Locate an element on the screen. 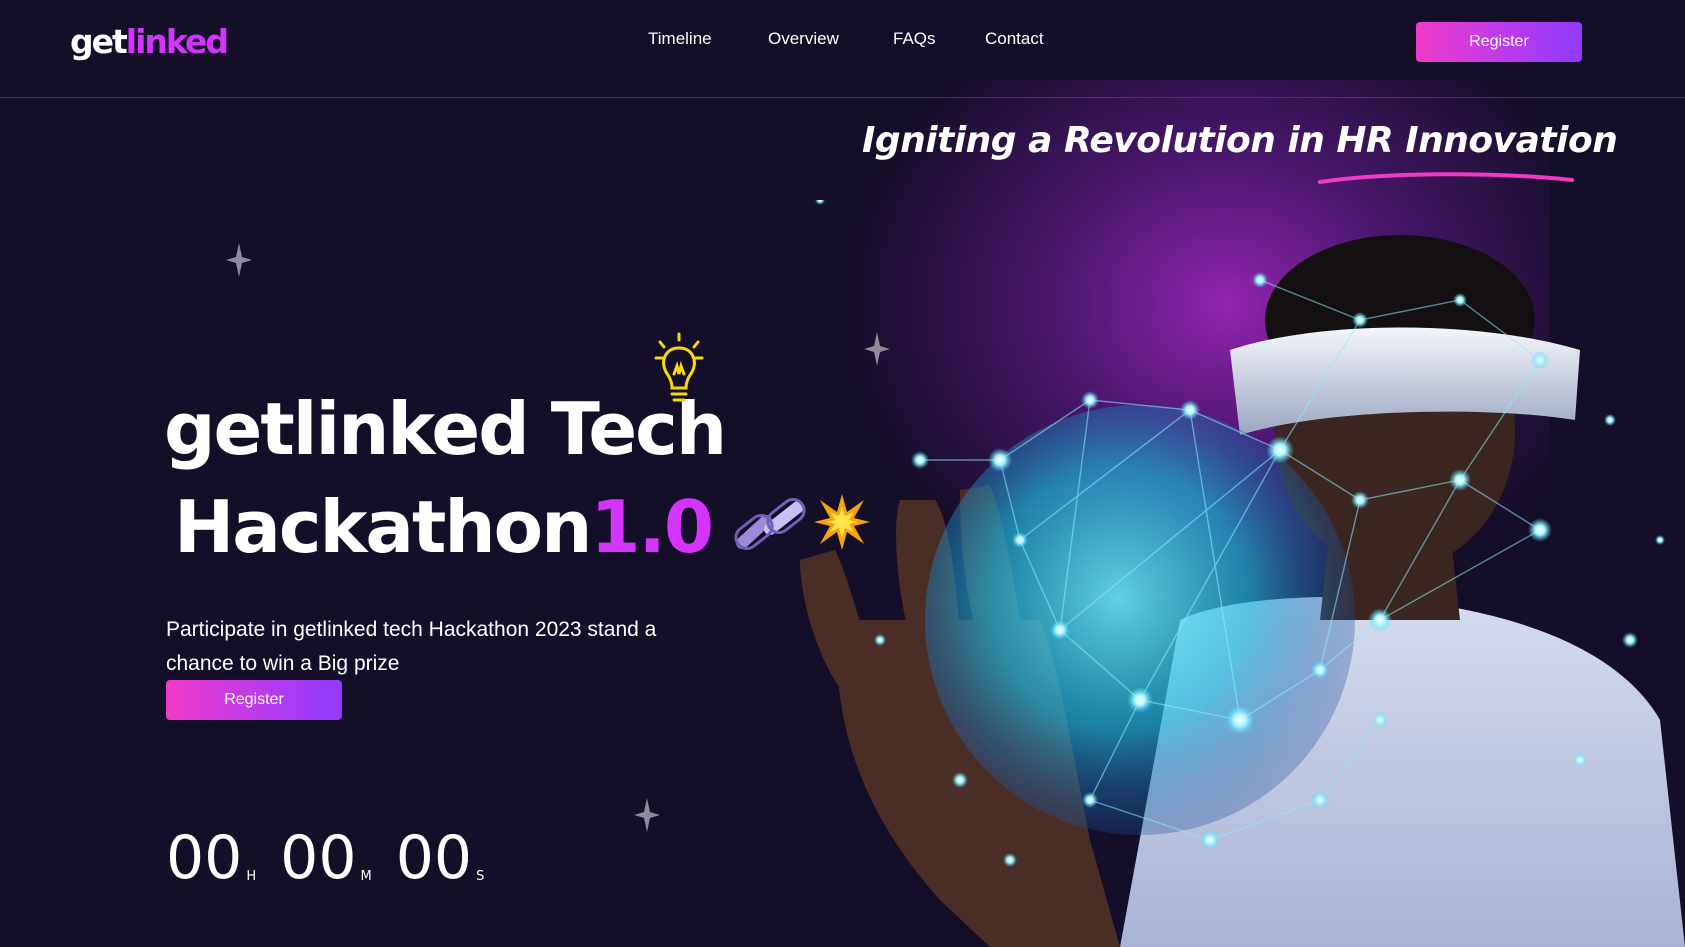 The height and width of the screenshot is (947, 1685). sparkle-burst-icon is located at coordinates (842, 522).